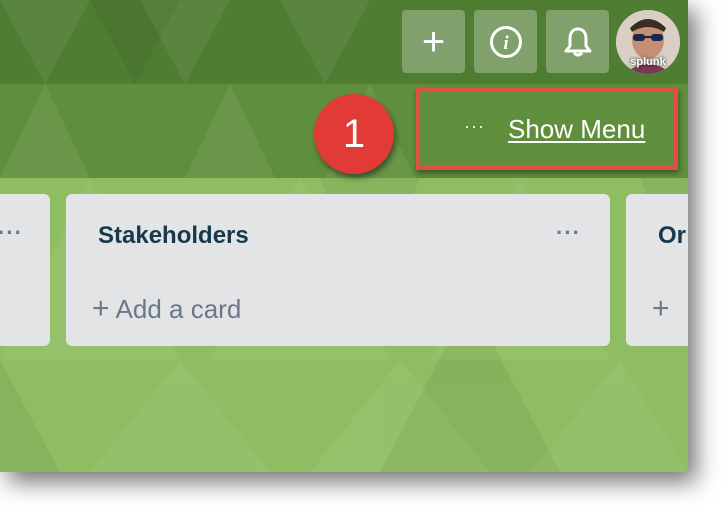 This screenshot has width=722, height=506. I want to click on list-title: Stakeholders, so click(173, 236).